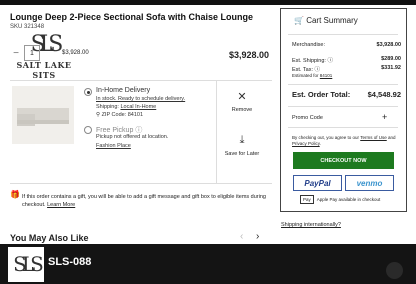 This screenshot has height=284, width=416. I want to click on inhome-delivery-radio, so click(88, 92).